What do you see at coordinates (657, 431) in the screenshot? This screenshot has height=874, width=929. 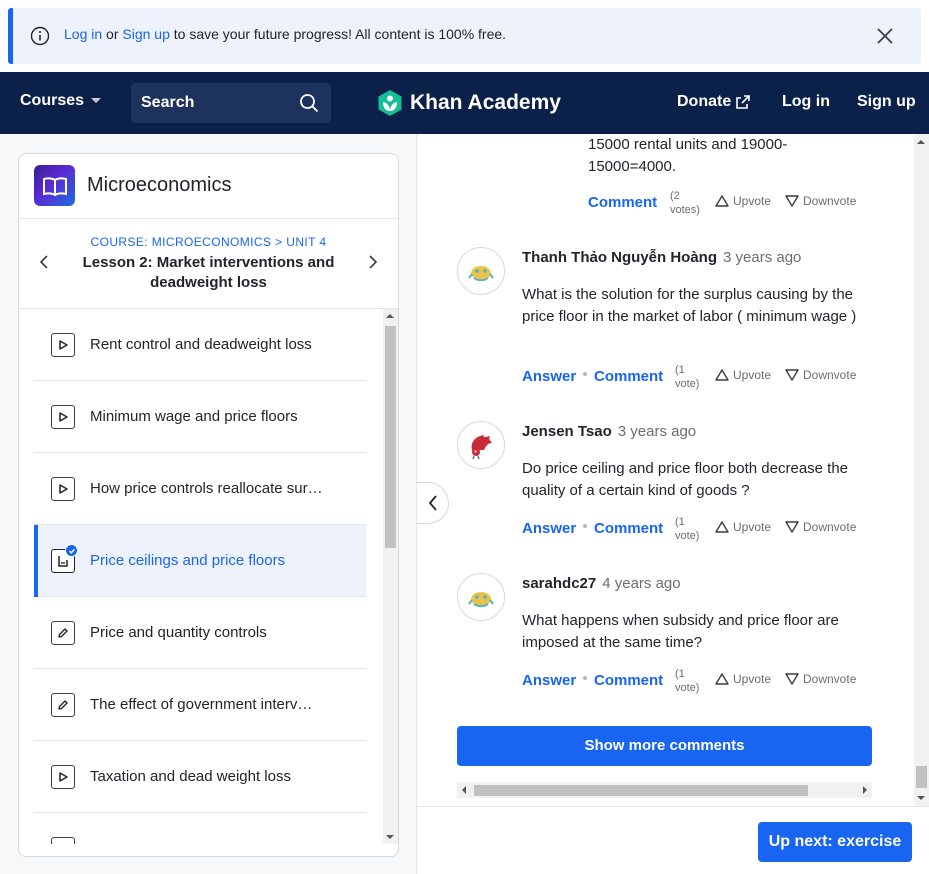 I see `comment-timestamp: 3 years ago` at bounding box center [657, 431].